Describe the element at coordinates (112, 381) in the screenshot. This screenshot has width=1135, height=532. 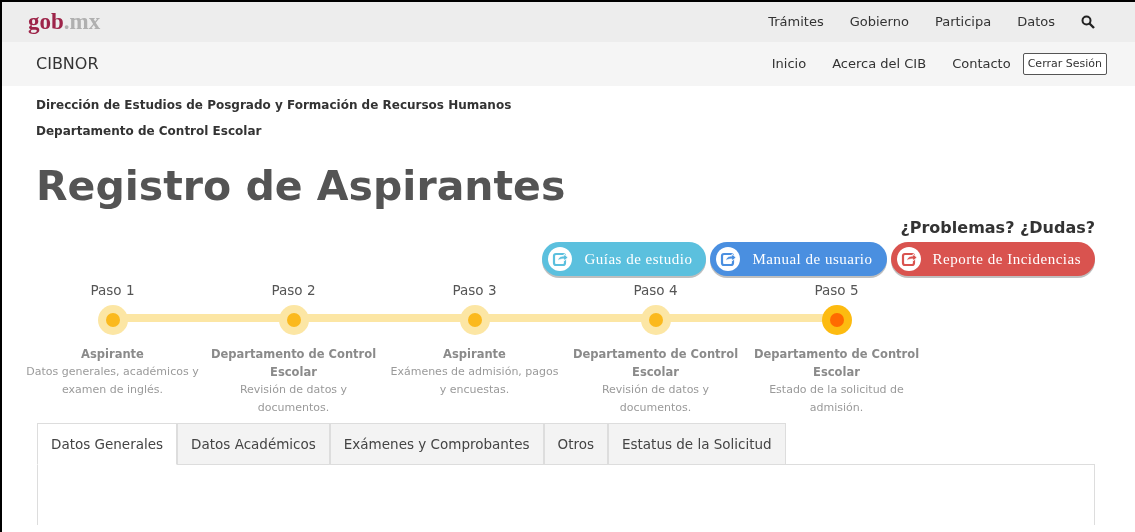
I see `step-description: Datos generales, académicos y examen de inglés.` at that location.